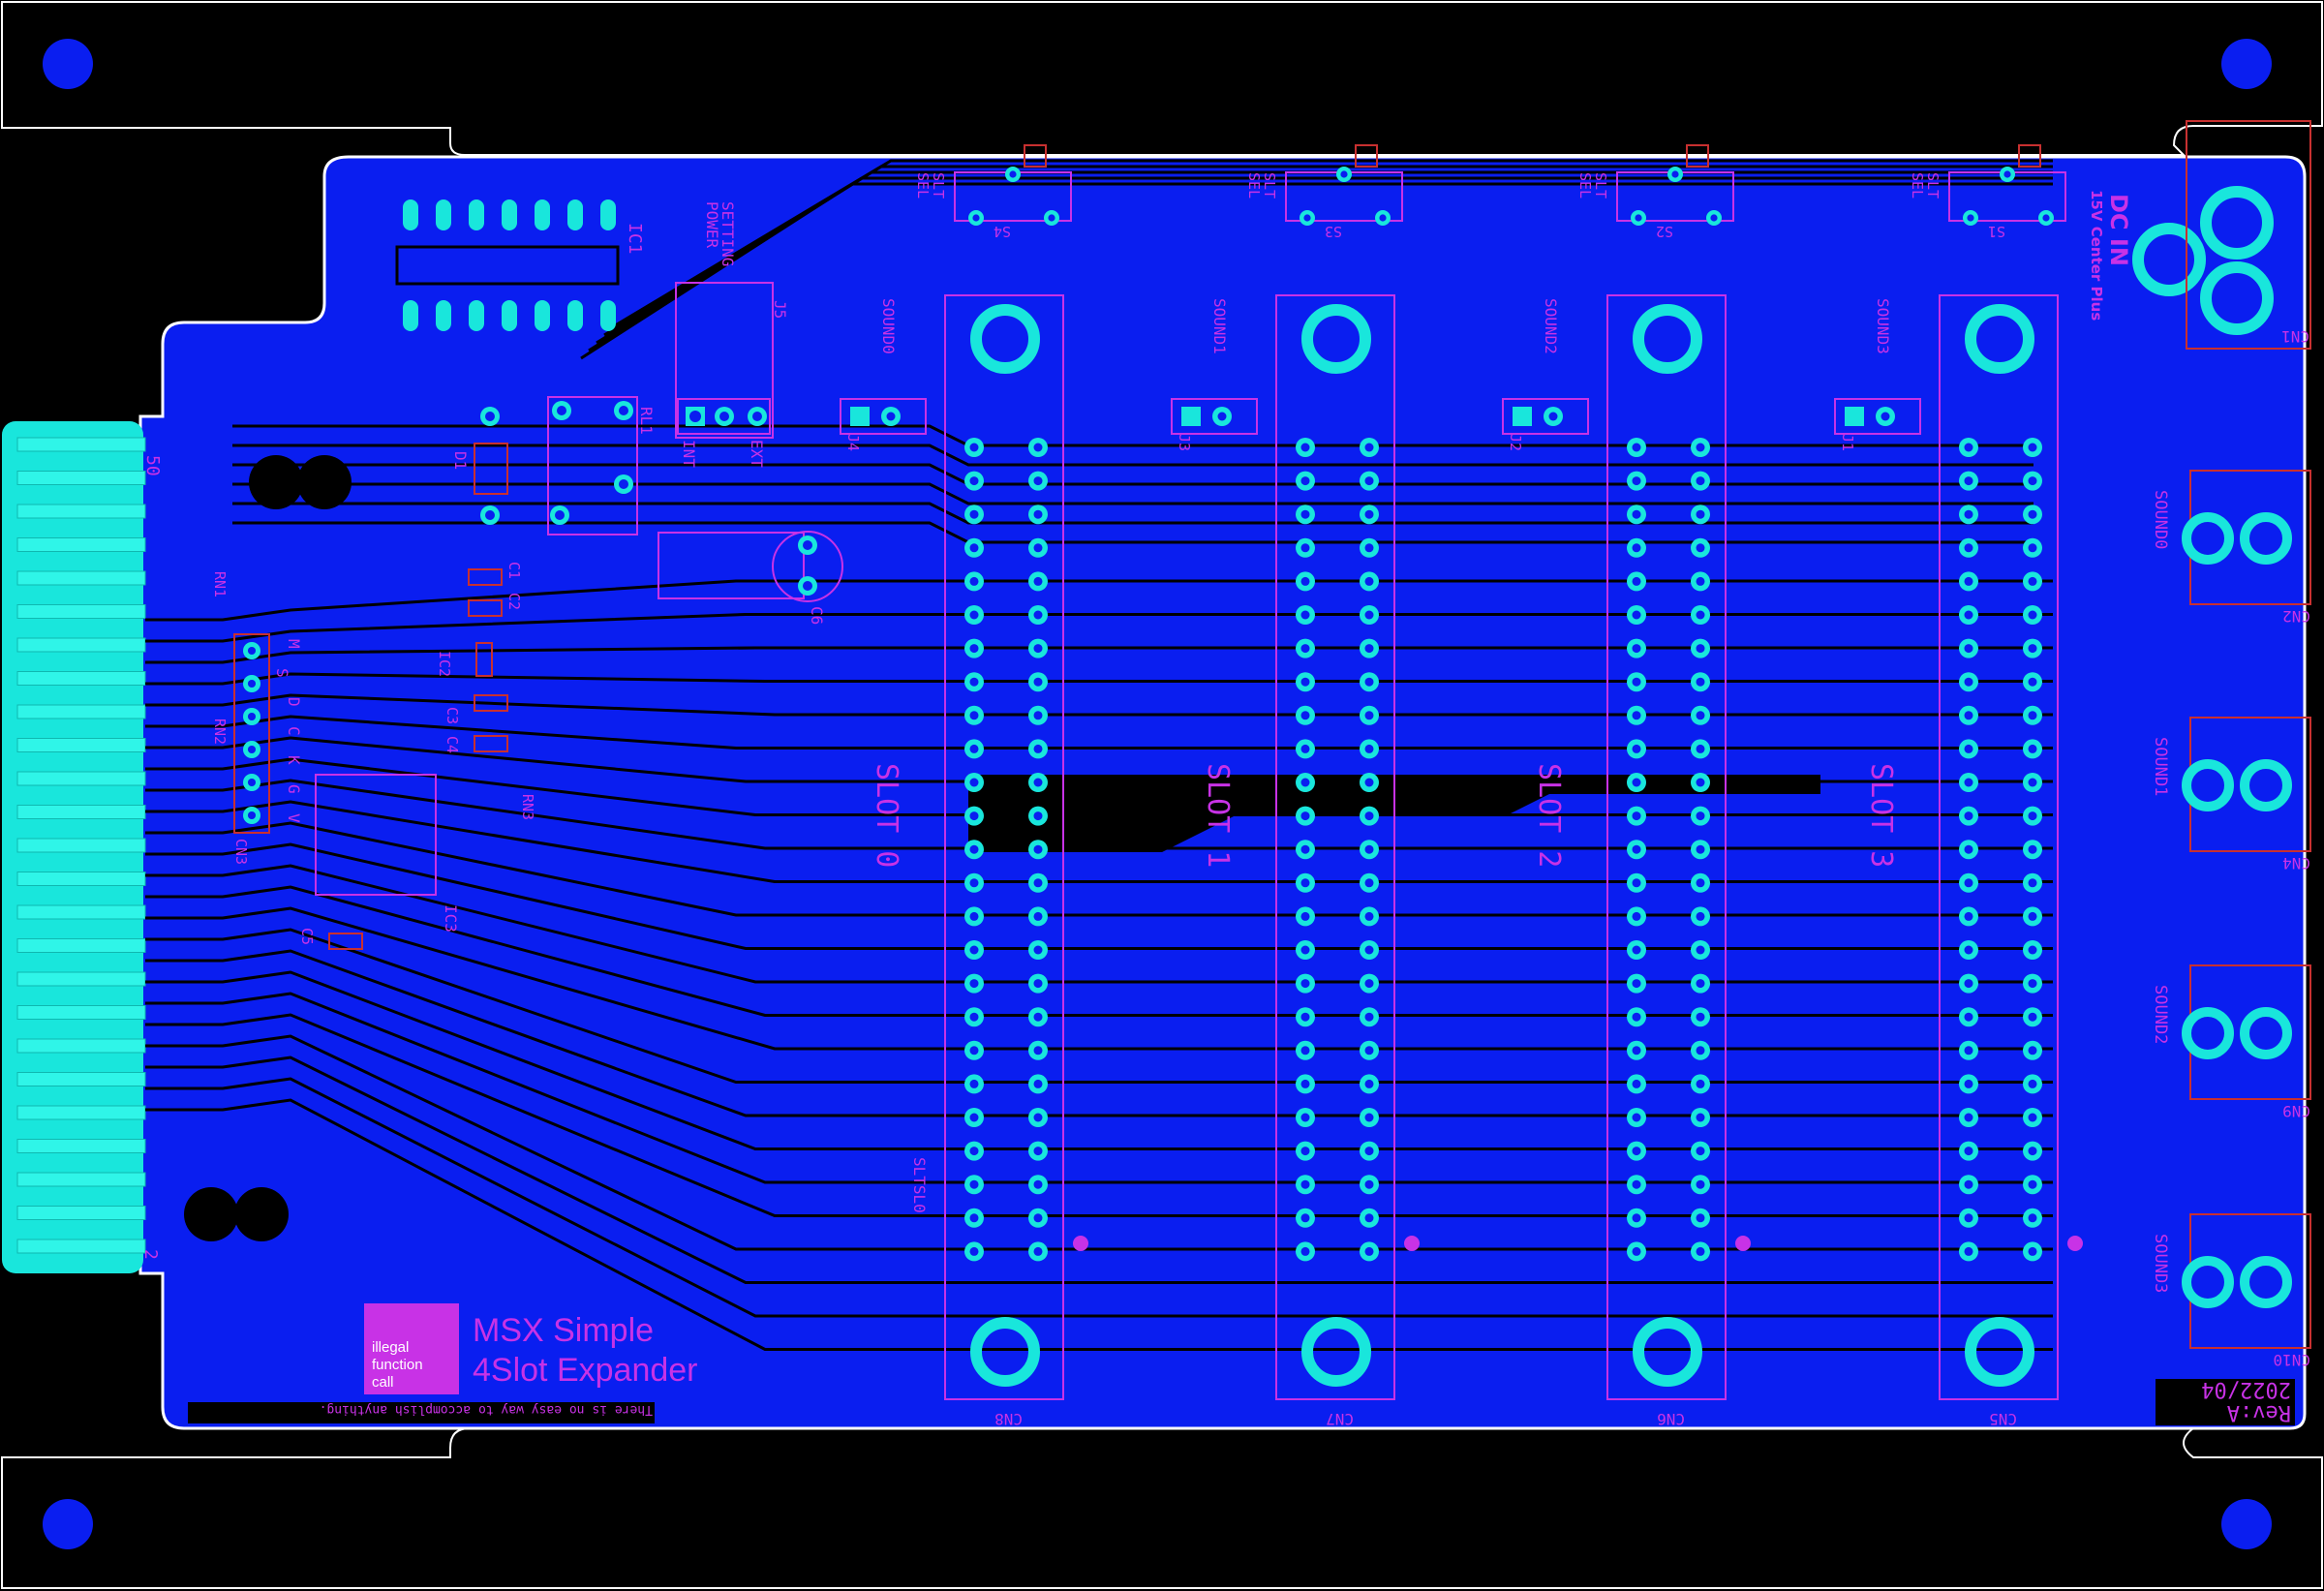 This screenshot has height=1591, width=2324. I want to click on jumper-label: J2, so click(1515, 442).